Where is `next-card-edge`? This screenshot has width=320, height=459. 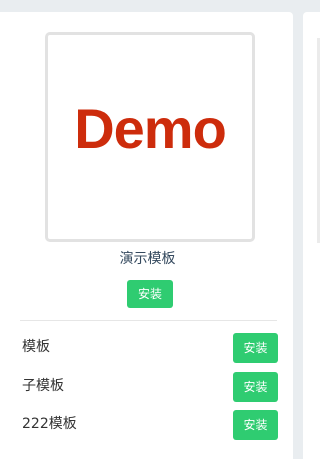
next-card-edge is located at coordinates (311, 235).